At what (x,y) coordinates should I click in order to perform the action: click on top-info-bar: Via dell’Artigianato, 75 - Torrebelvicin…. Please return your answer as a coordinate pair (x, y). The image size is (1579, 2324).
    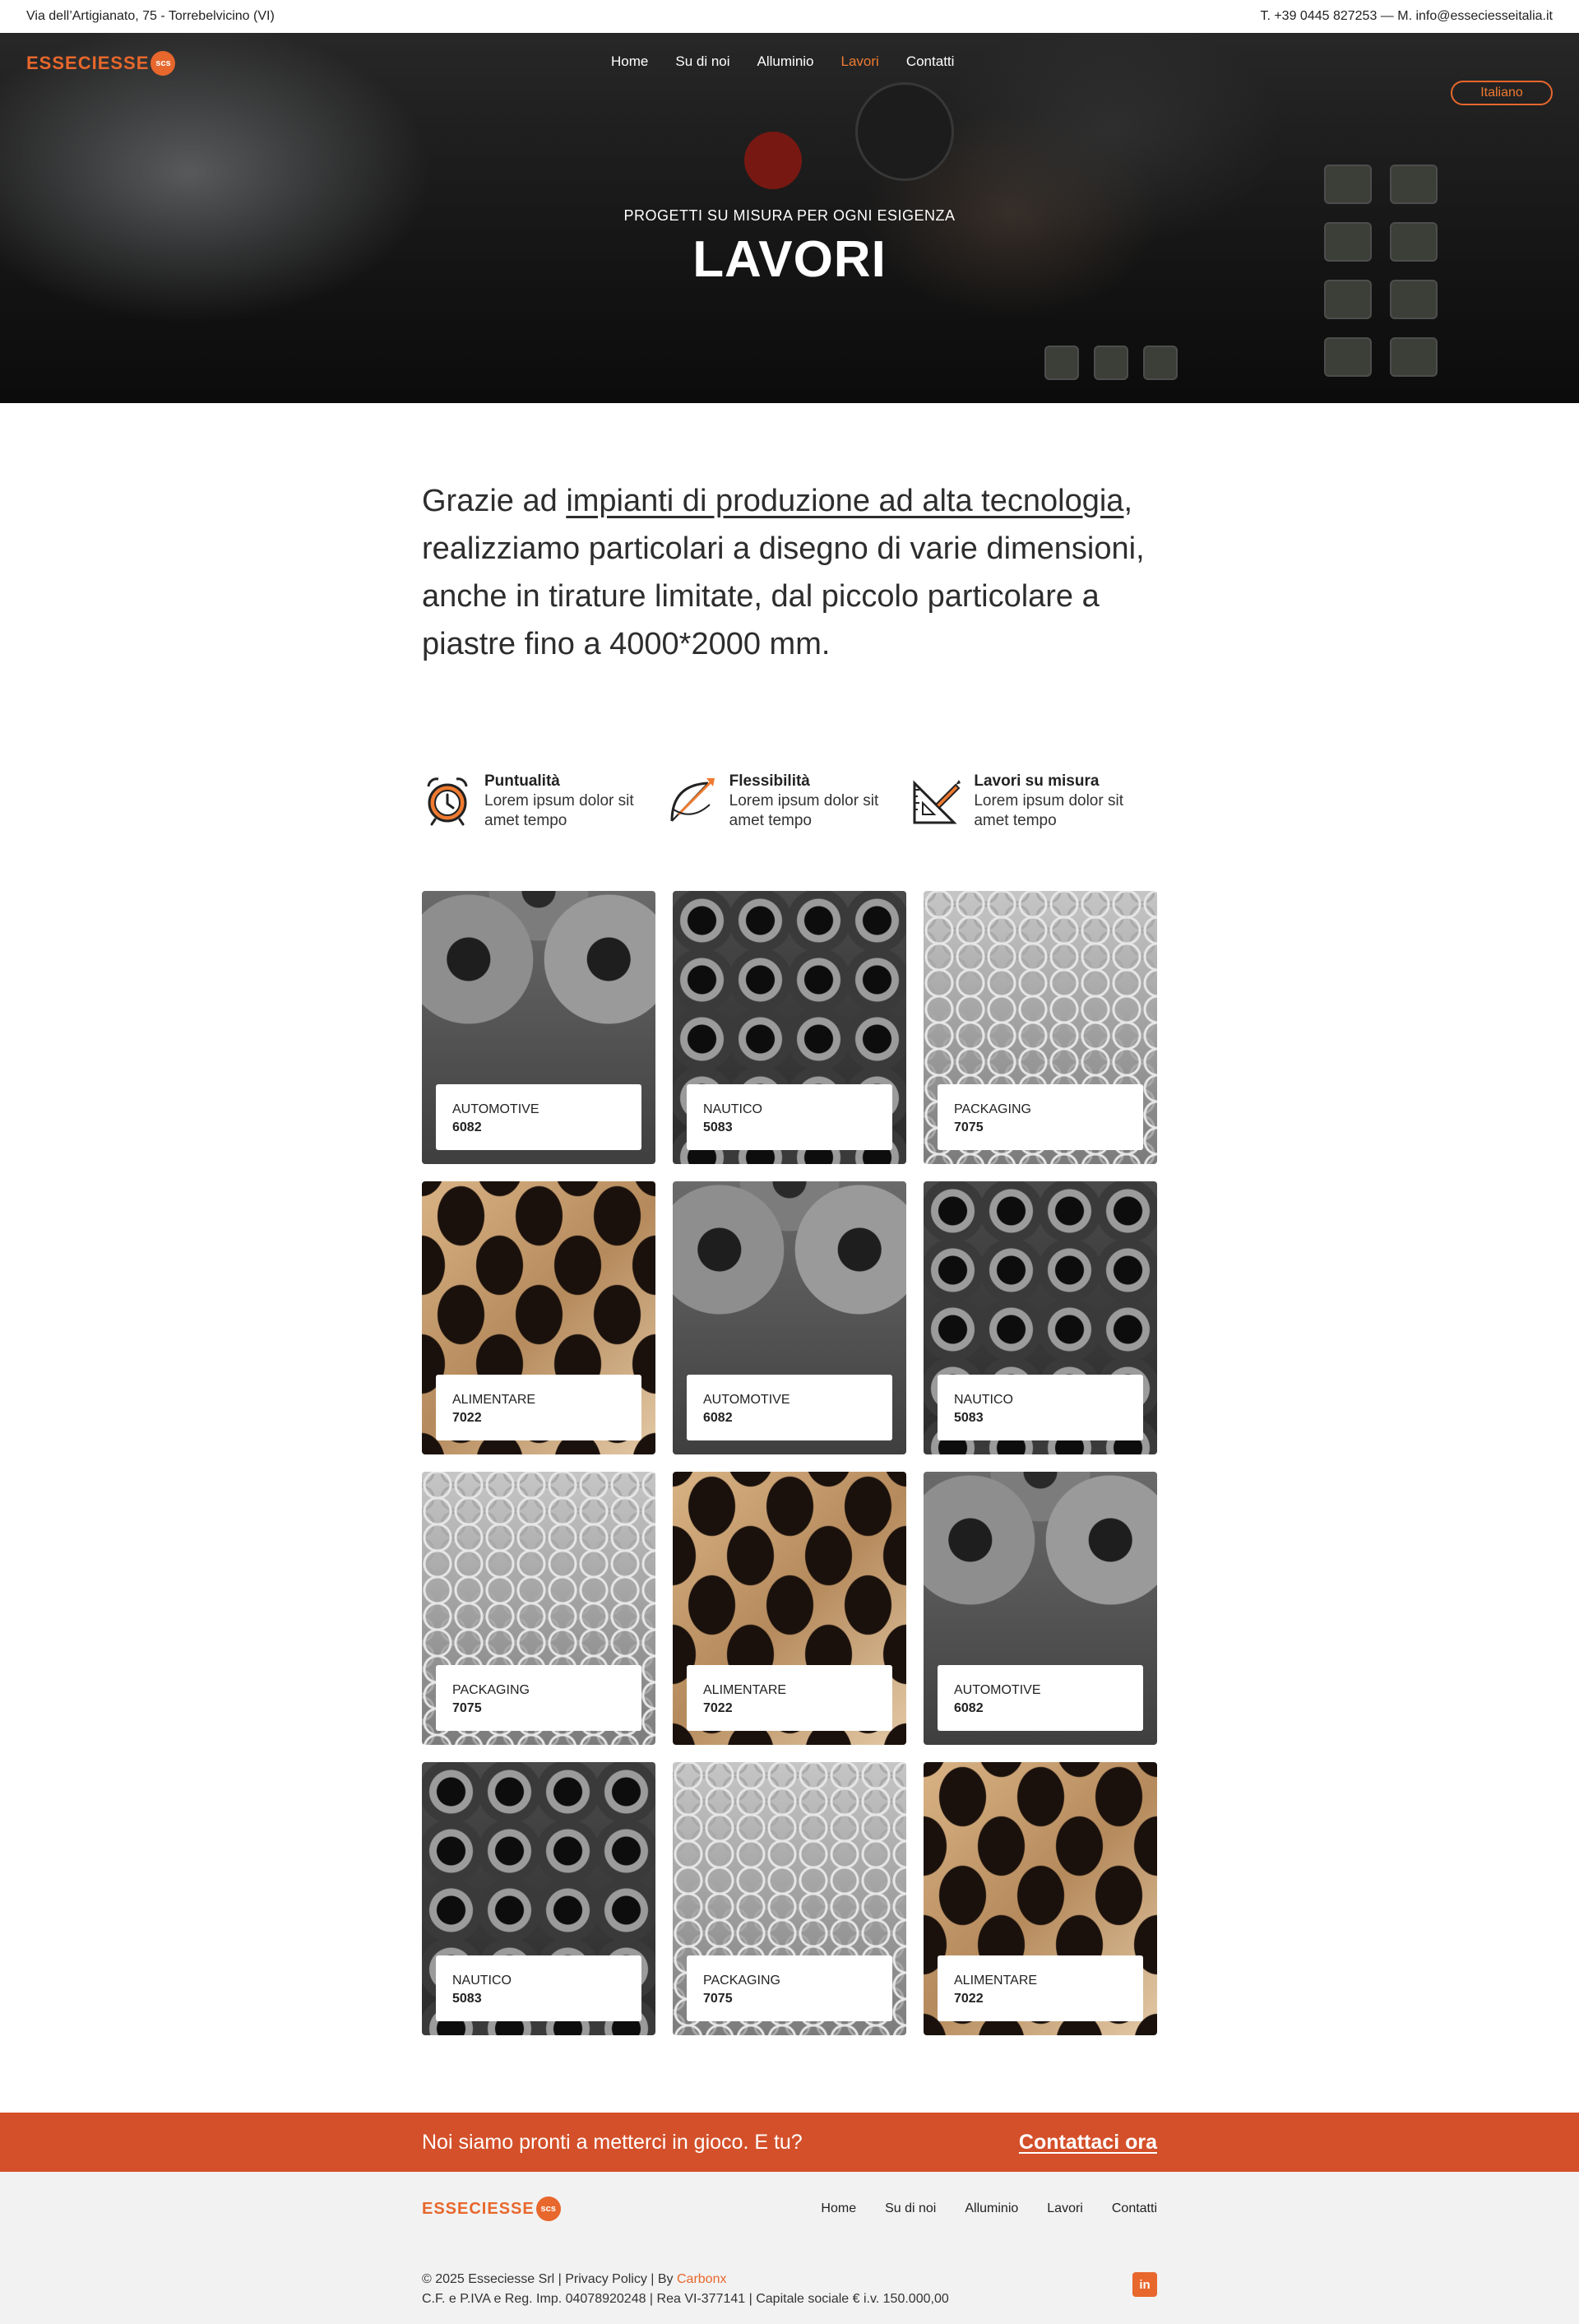
    Looking at the image, I should click on (789, 16).